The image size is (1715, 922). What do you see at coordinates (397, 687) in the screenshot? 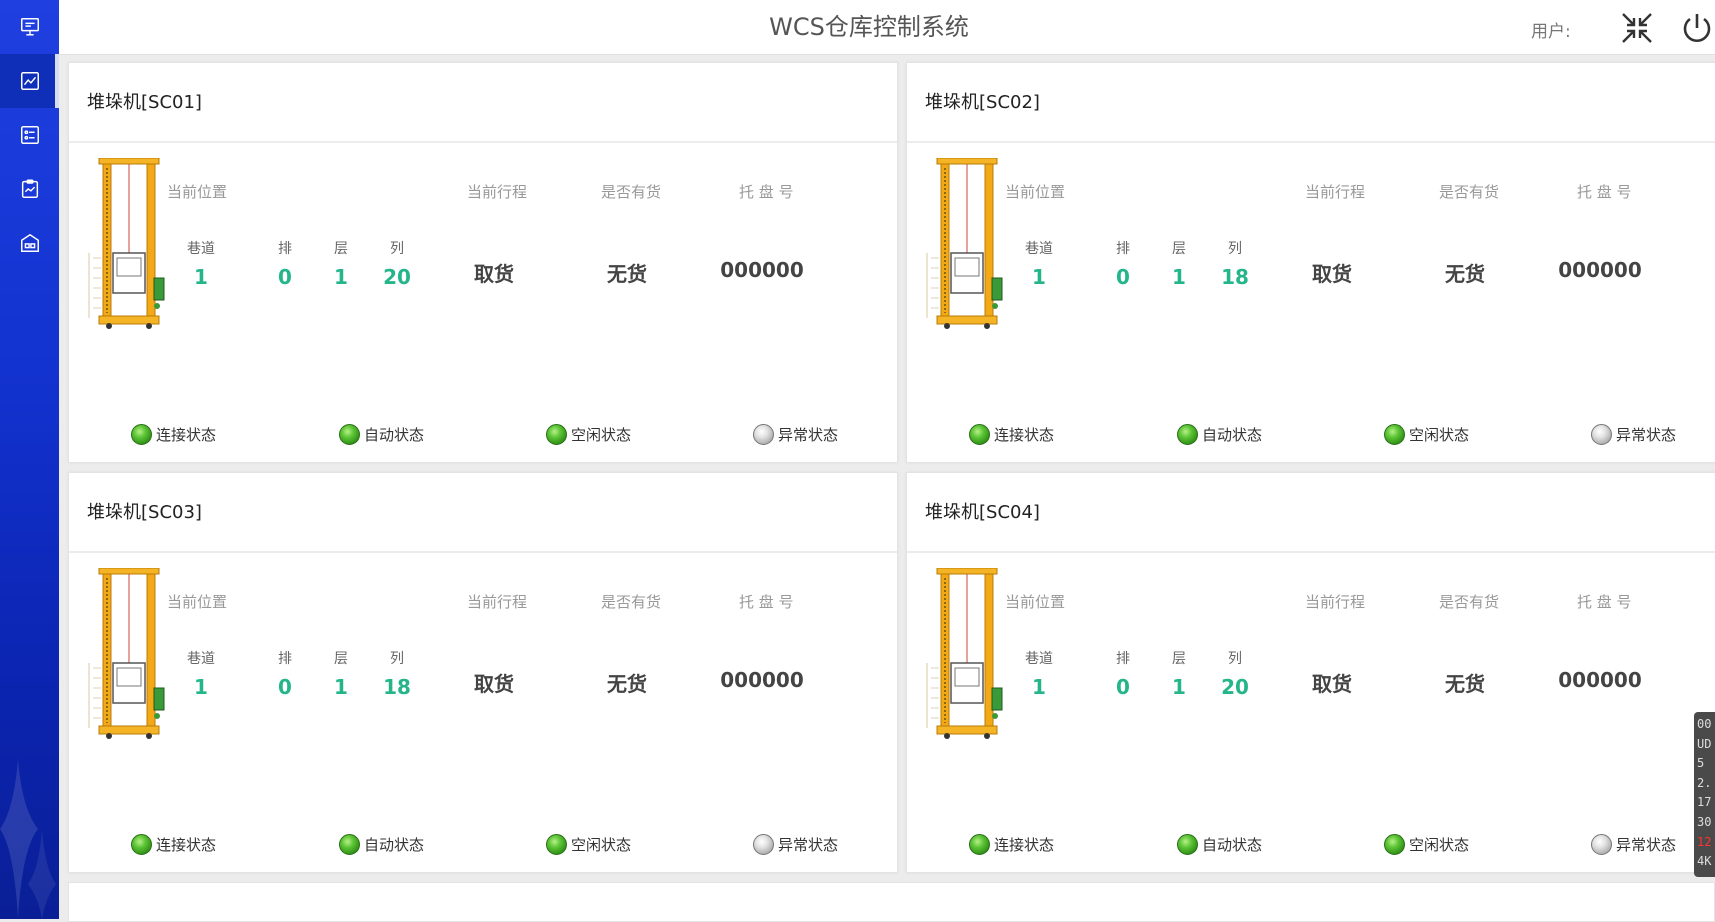
I see `column-value: 18` at bounding box center [397, 687].